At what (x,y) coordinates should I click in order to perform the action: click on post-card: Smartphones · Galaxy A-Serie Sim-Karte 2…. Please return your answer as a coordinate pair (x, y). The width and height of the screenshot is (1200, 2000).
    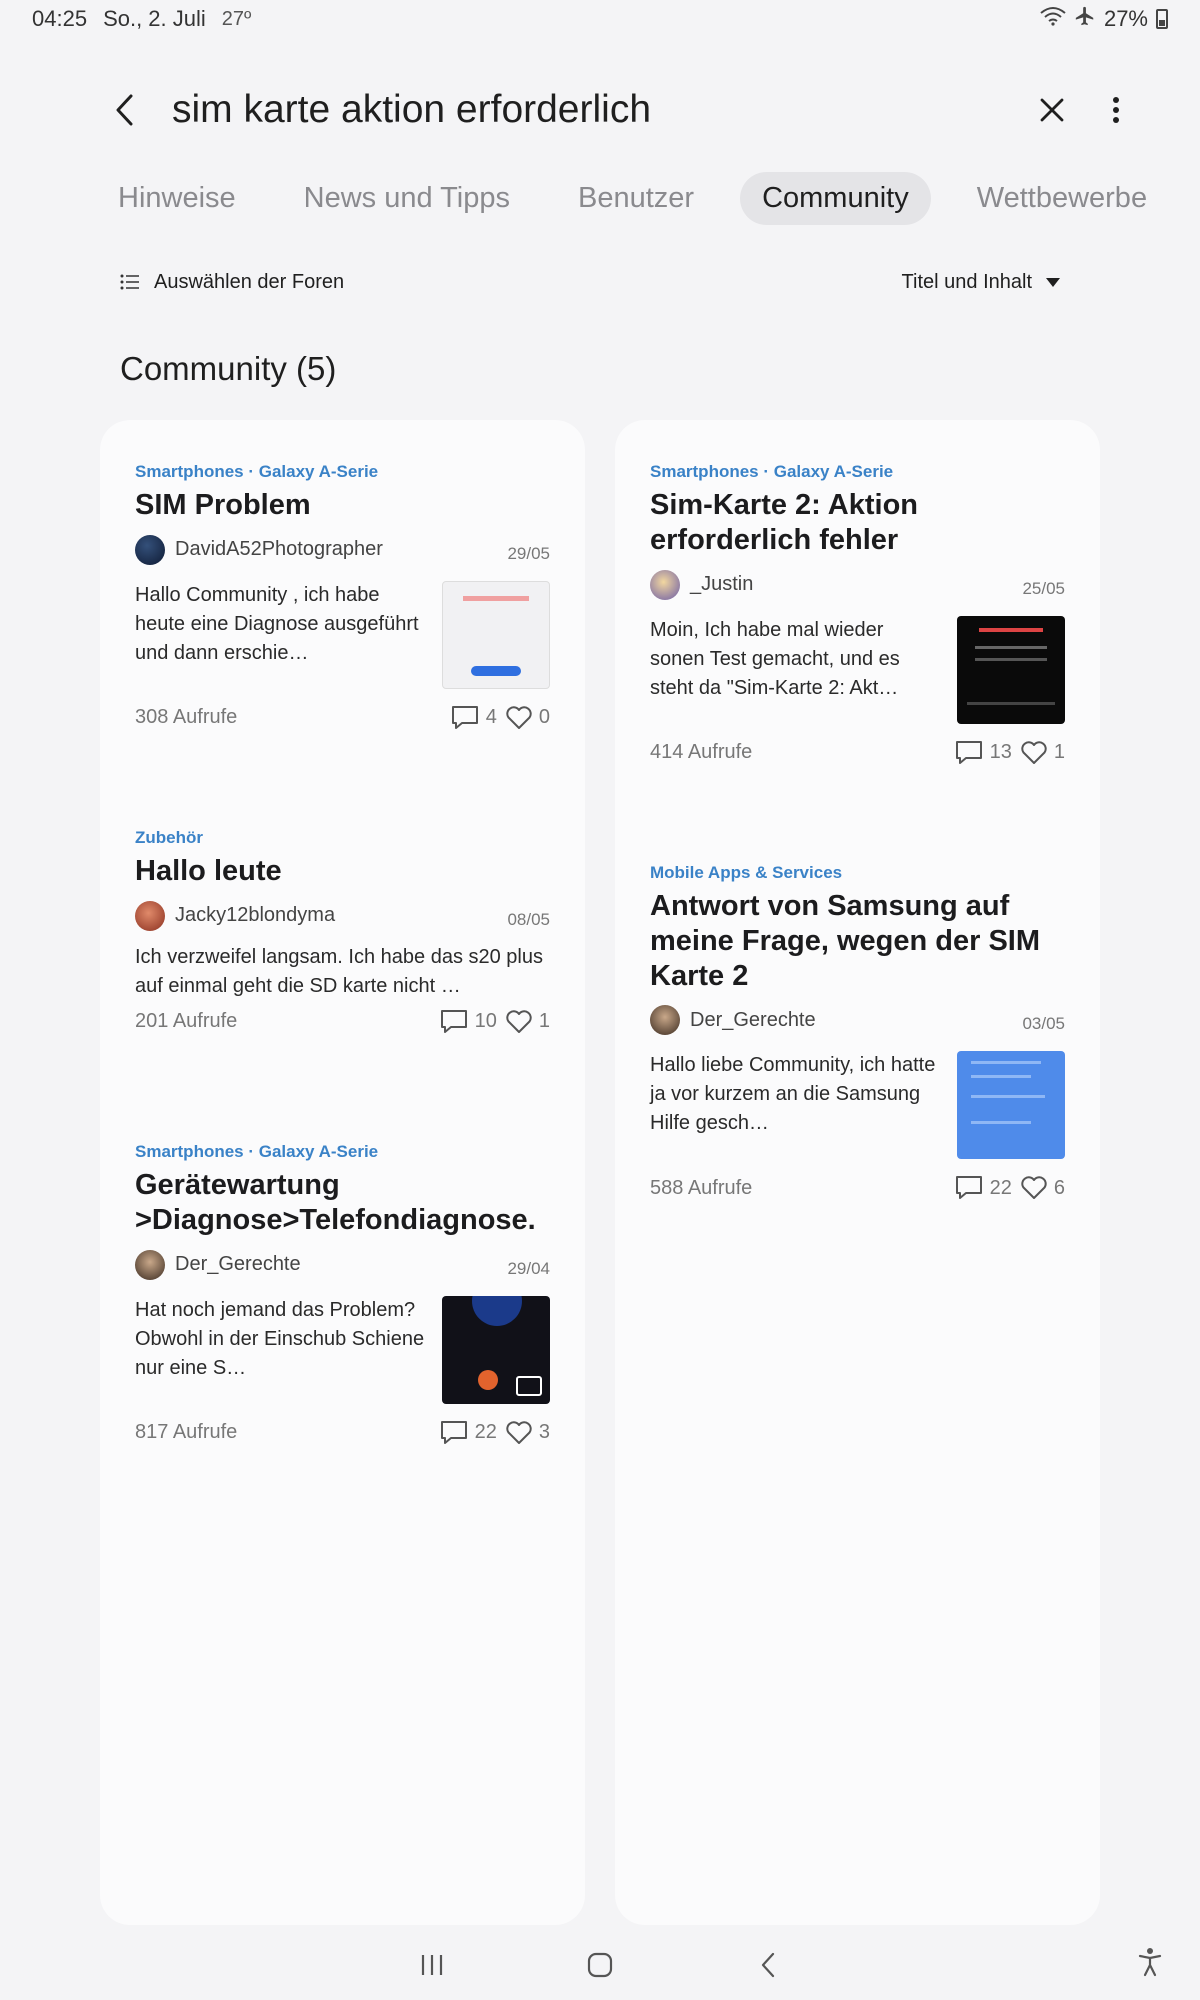
    Looking at the image, I should click on (857, 614).